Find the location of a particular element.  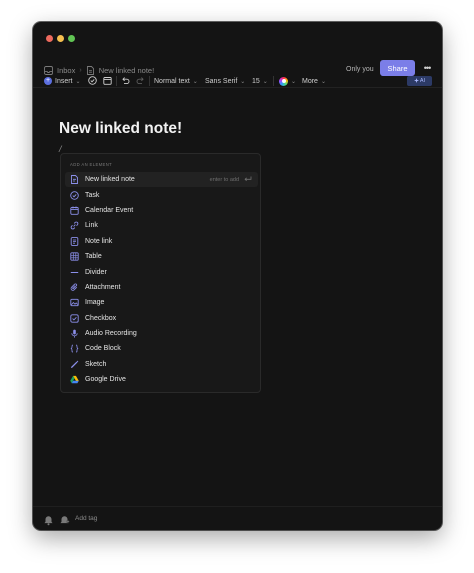

ai-label: AI is located at coordinates (422, 81).